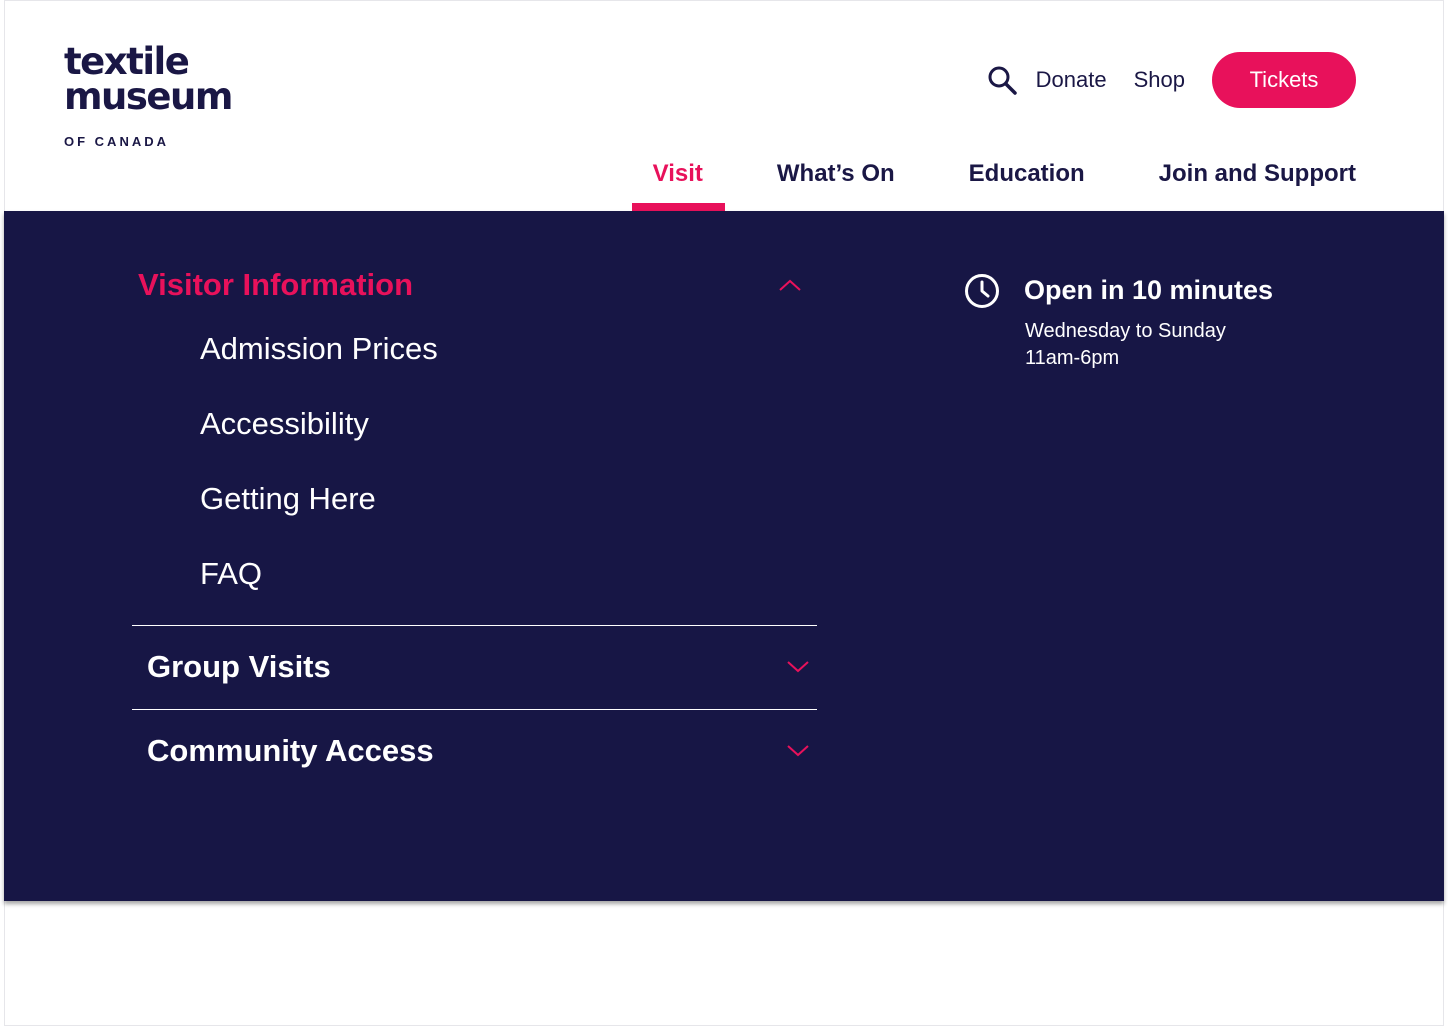  What do you see at coordinates (276, 284) in the screenshot?
I see `accordion-title: Visitor Information` at bounding box center [276, 284].